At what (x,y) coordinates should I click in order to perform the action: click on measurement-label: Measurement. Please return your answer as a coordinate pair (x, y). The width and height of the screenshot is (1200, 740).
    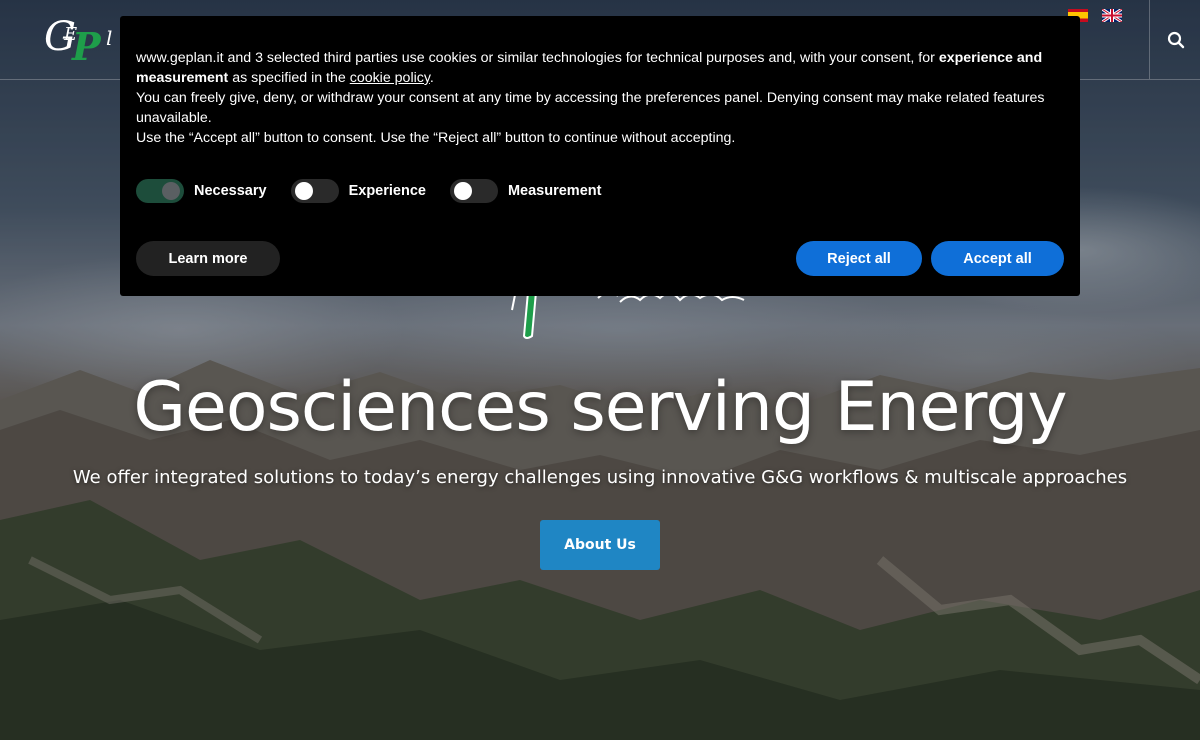
    Looking at the image, I should click on (554, 191).